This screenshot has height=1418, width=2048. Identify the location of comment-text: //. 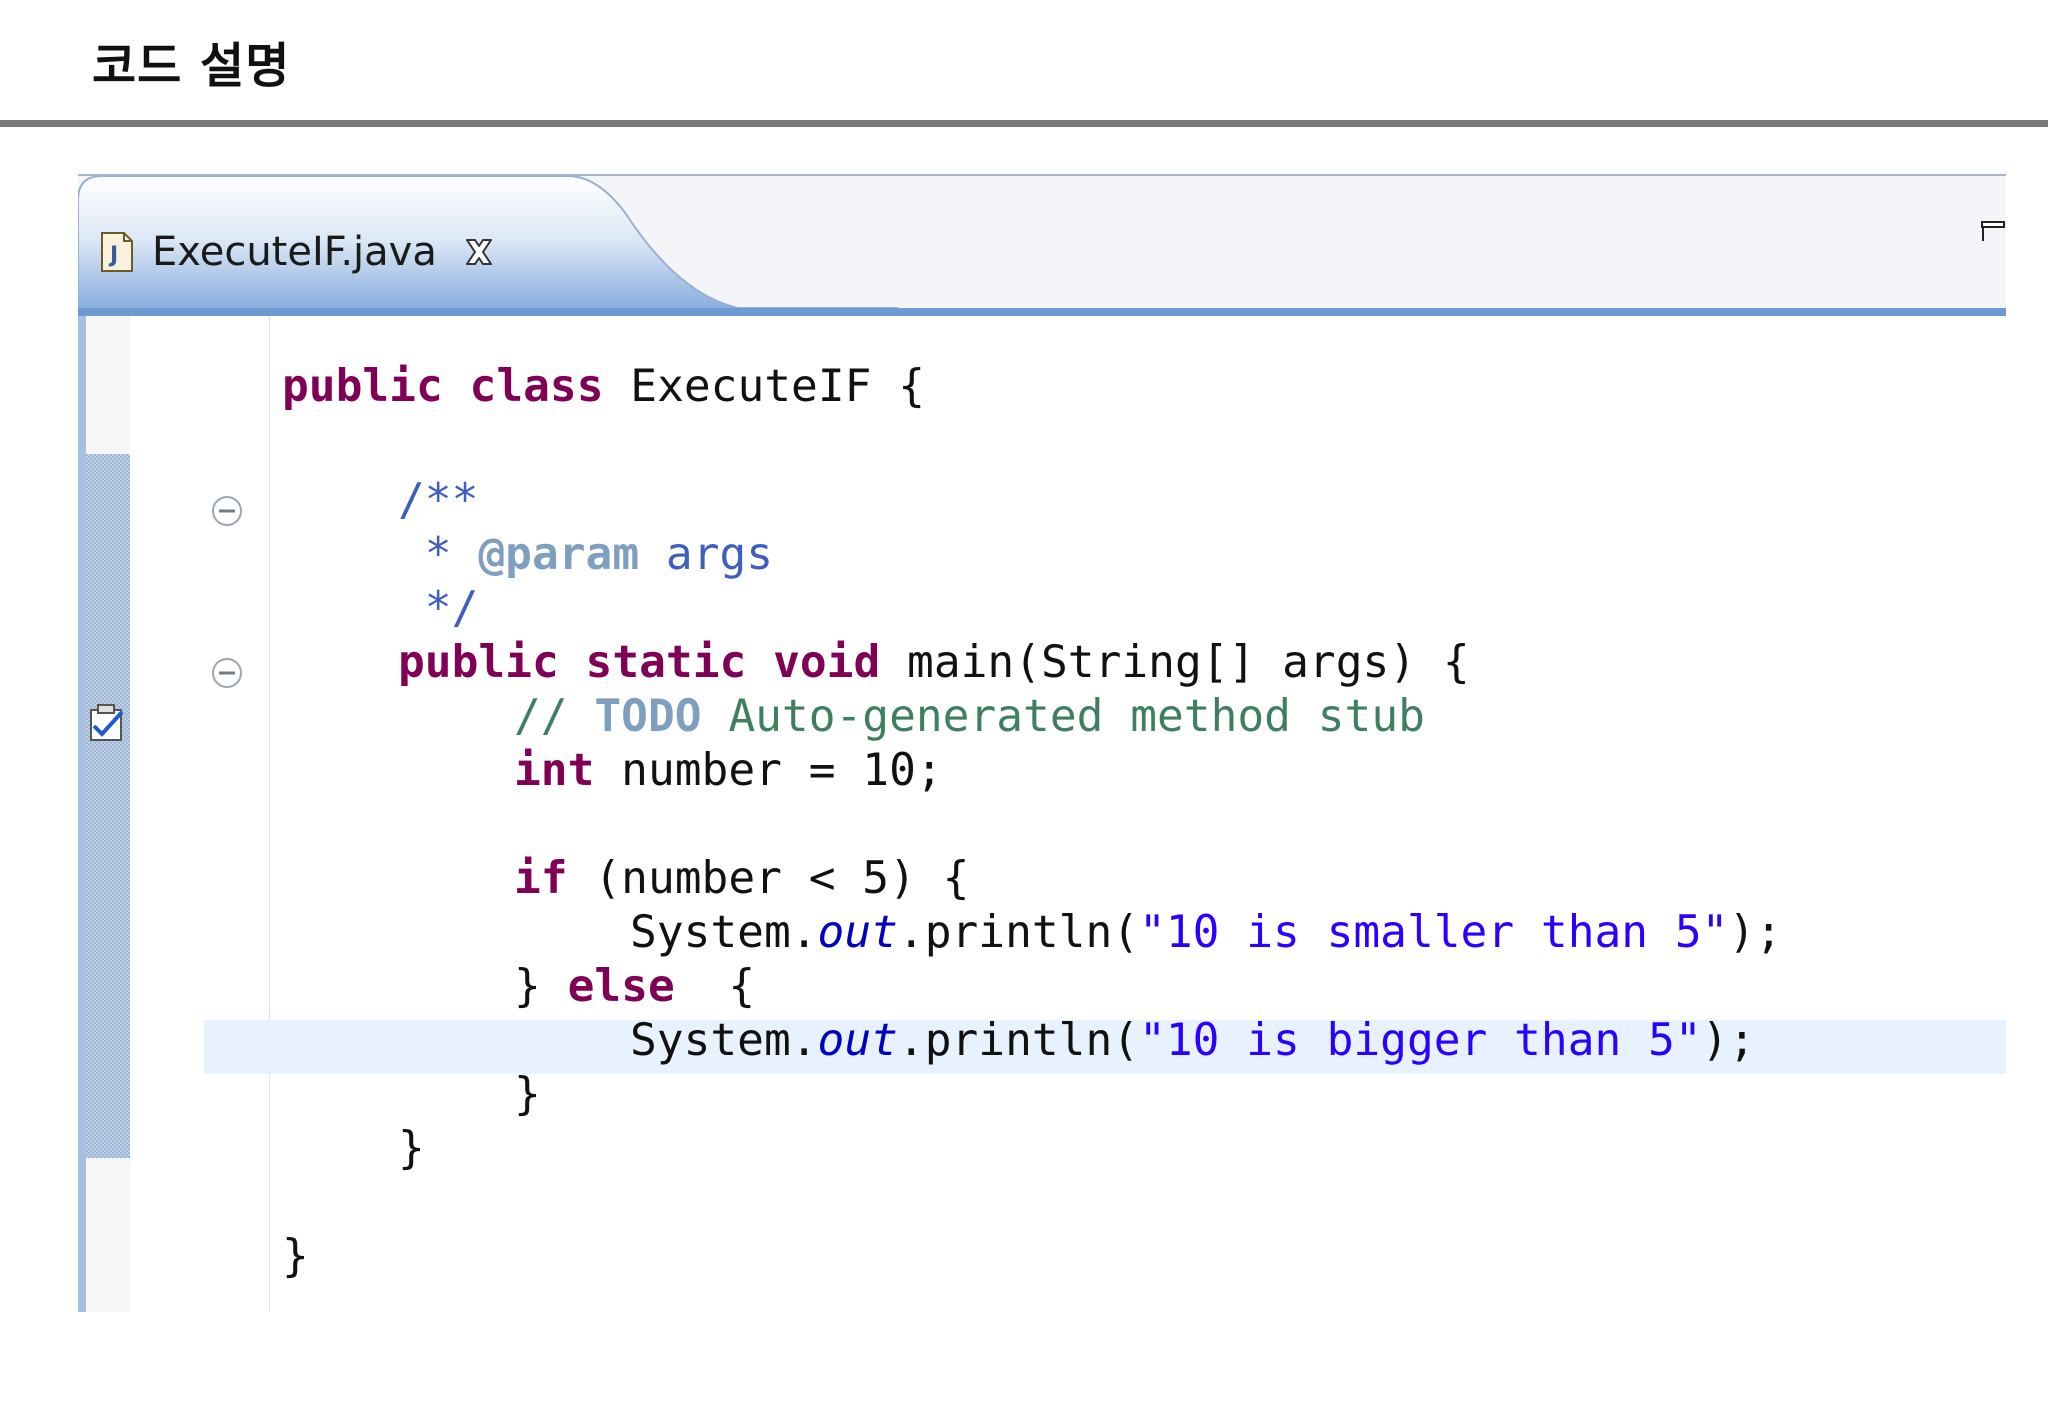
(554, 716).